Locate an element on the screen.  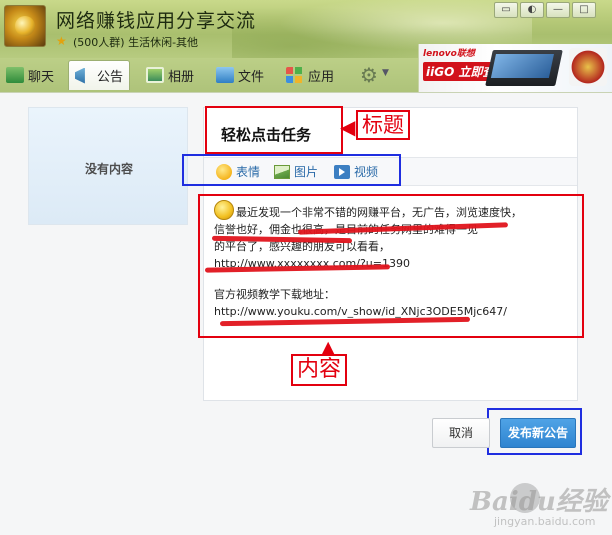
tab-app: 应用 is located at coordinates (310, 75).